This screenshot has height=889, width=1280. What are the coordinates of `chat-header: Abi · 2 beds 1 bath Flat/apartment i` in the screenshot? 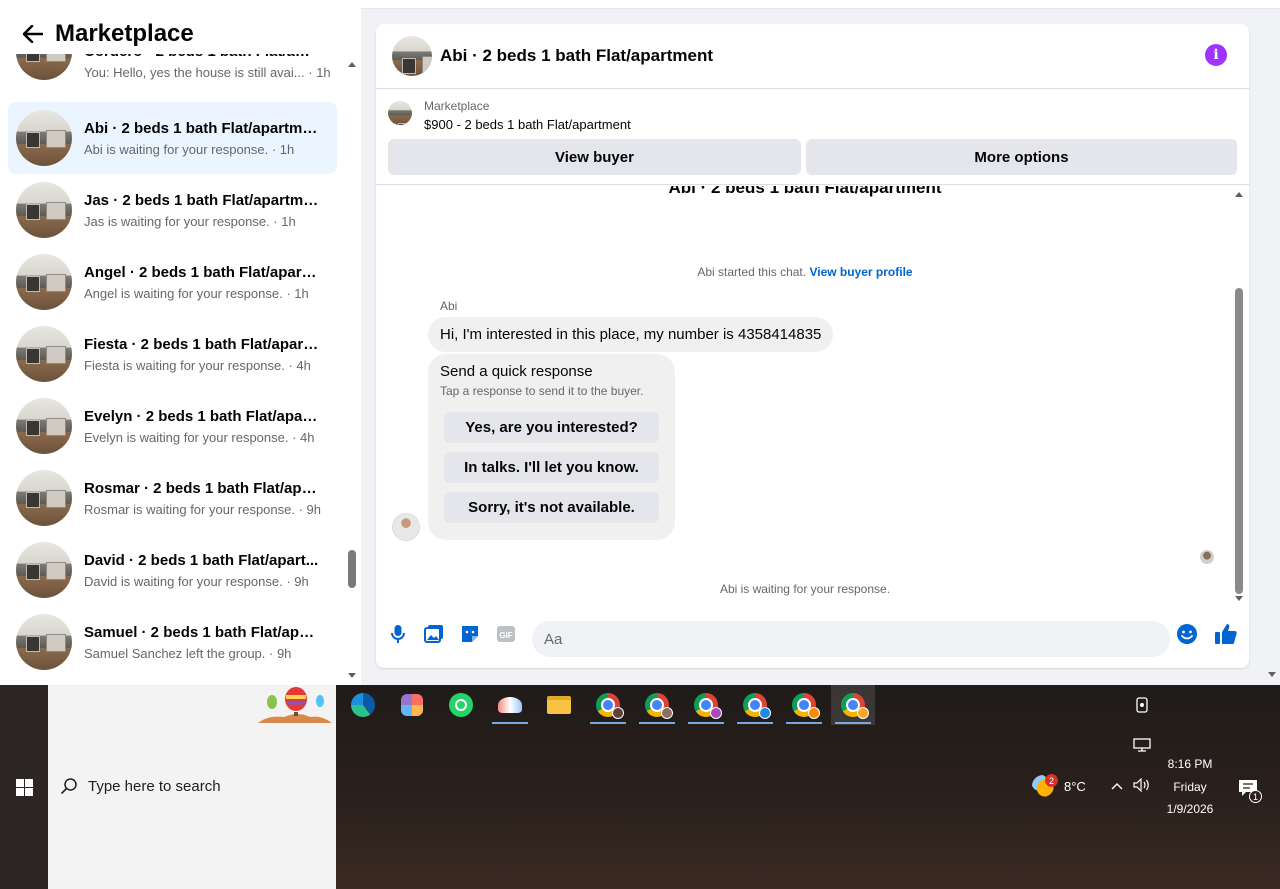 It's located at (812, 56).